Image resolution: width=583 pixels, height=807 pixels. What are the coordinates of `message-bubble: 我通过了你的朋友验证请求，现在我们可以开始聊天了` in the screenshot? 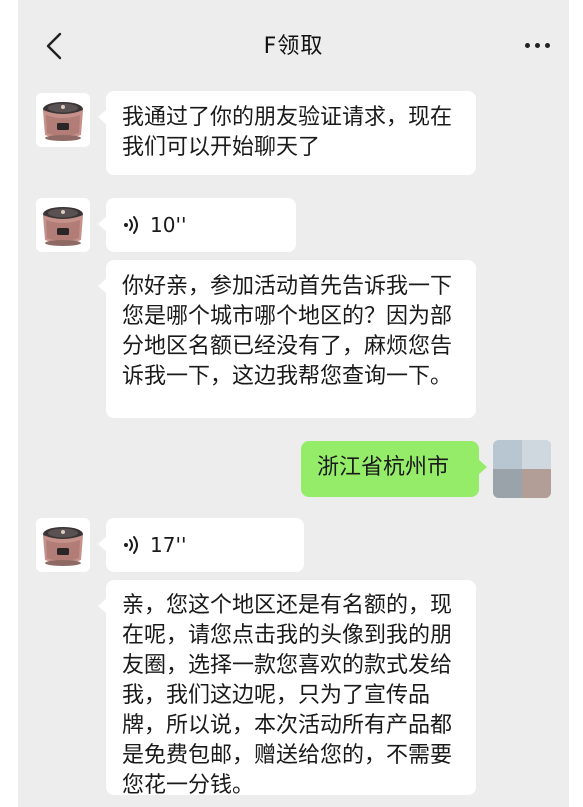 It's located at (287, 133).